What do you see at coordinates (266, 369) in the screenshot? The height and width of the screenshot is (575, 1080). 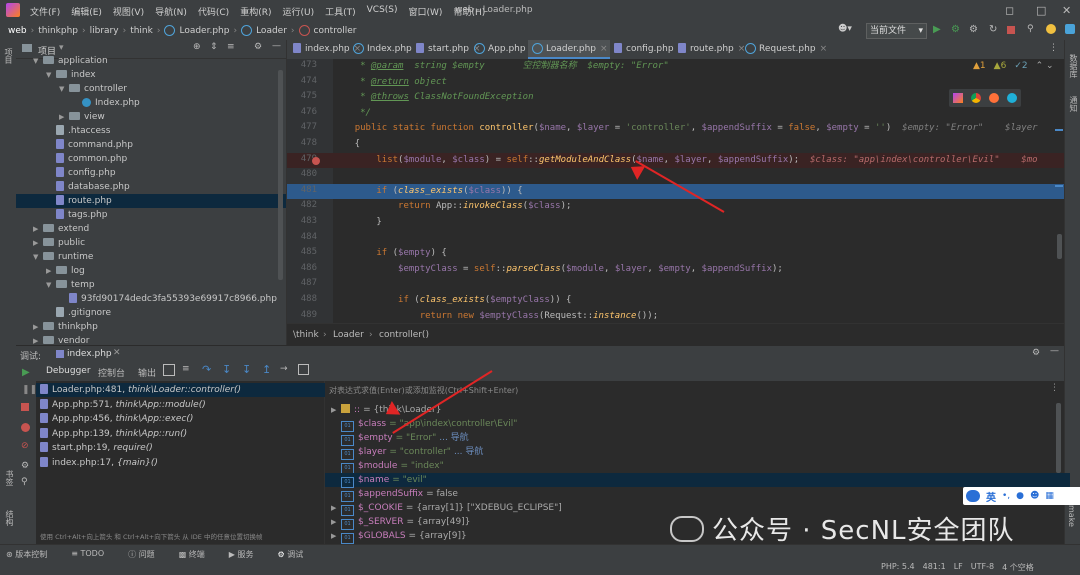 I see `step-out-icon: ↥` at bounding box center [266, 369].